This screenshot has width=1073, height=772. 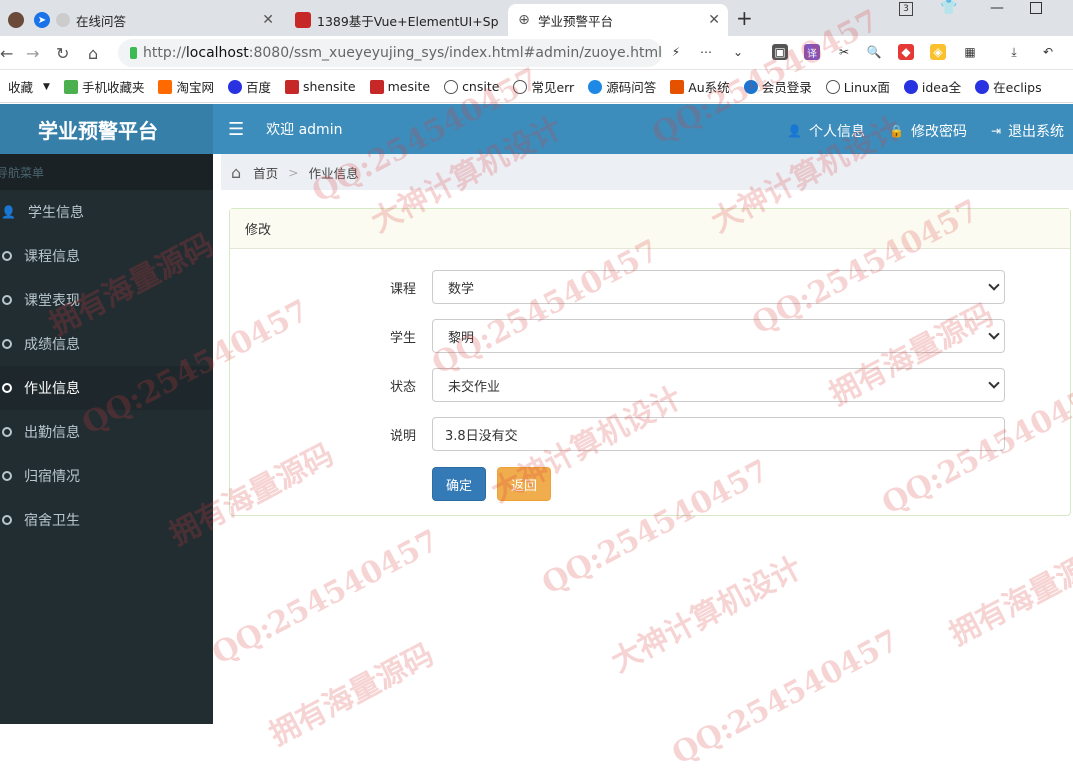 What do you see at coordinates (857, 86) in the screenshot?
I see `bookmark-item: Linux面` at bounding box center [857, 86].